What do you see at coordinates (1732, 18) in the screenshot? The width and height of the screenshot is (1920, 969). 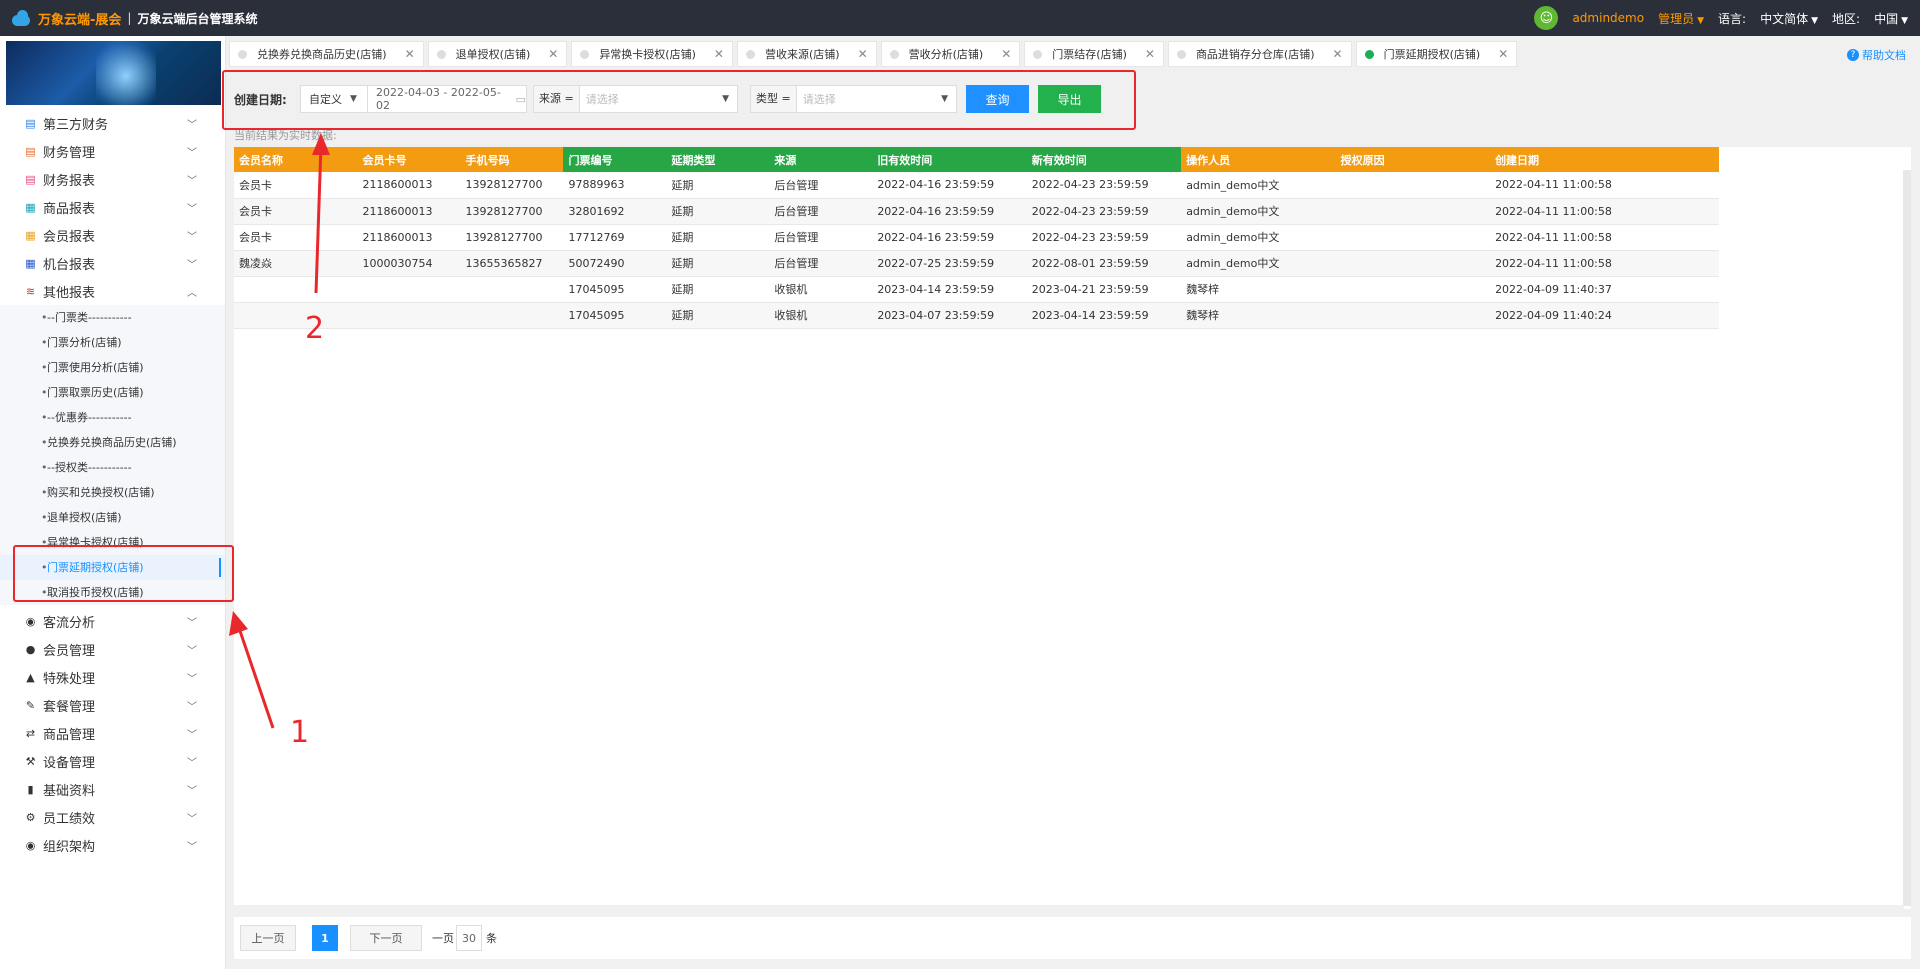 I see `language-label: 语言:` at bounding box center [1732, 18].